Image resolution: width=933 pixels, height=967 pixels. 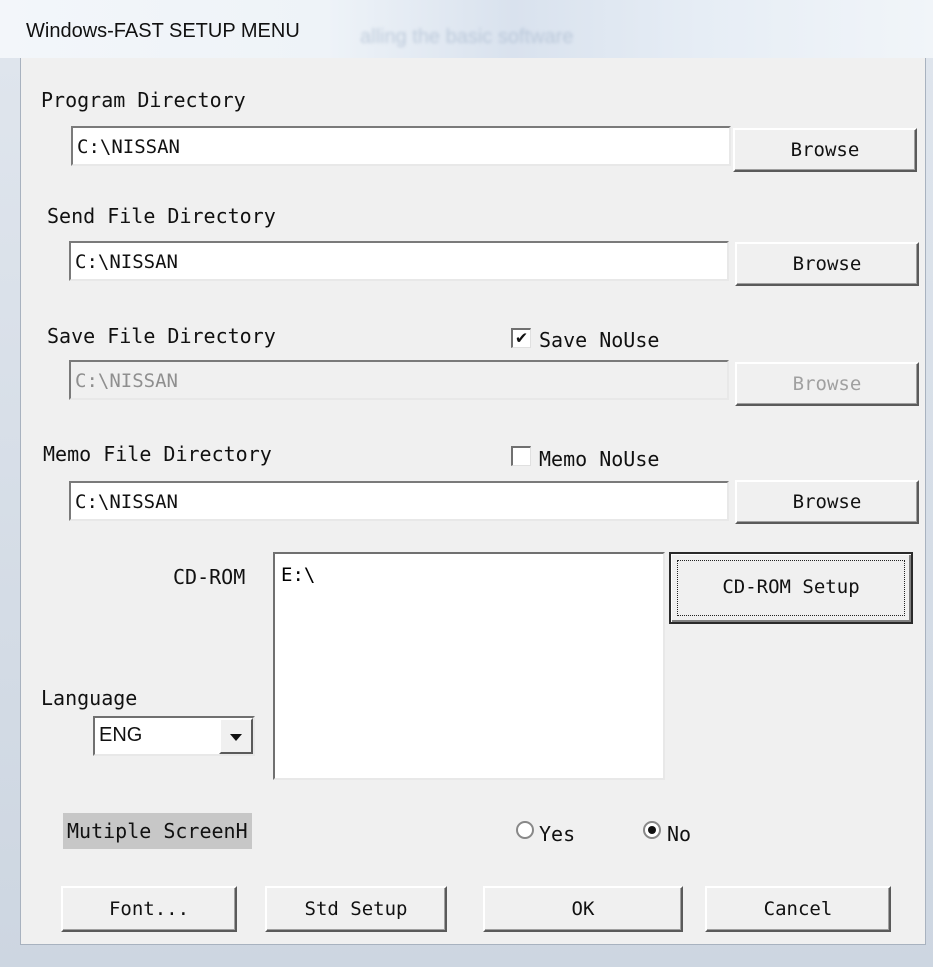 What do you see at coordinates (679, 834) in the screenshot?
I see `radio-no-label: No` at bounding box center [679, 834].